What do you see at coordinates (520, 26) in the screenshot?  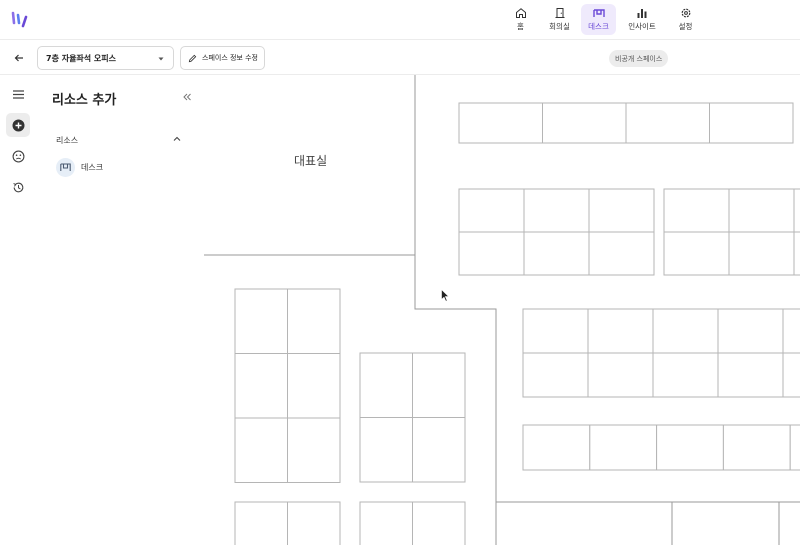 I see `nav-home-label: 홈` at bounding box center [520, 26].